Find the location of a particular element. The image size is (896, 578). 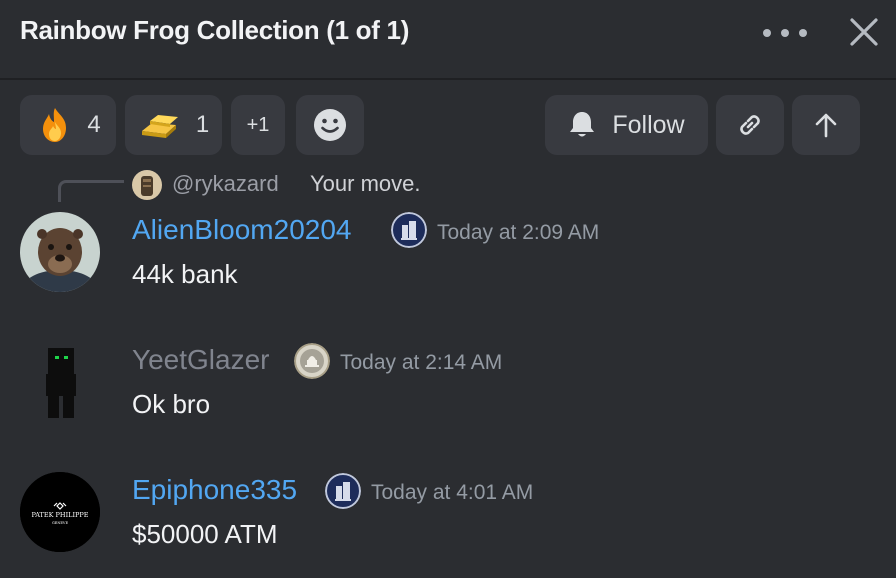

follow-button: Follow is located at coordinates (626, 125).